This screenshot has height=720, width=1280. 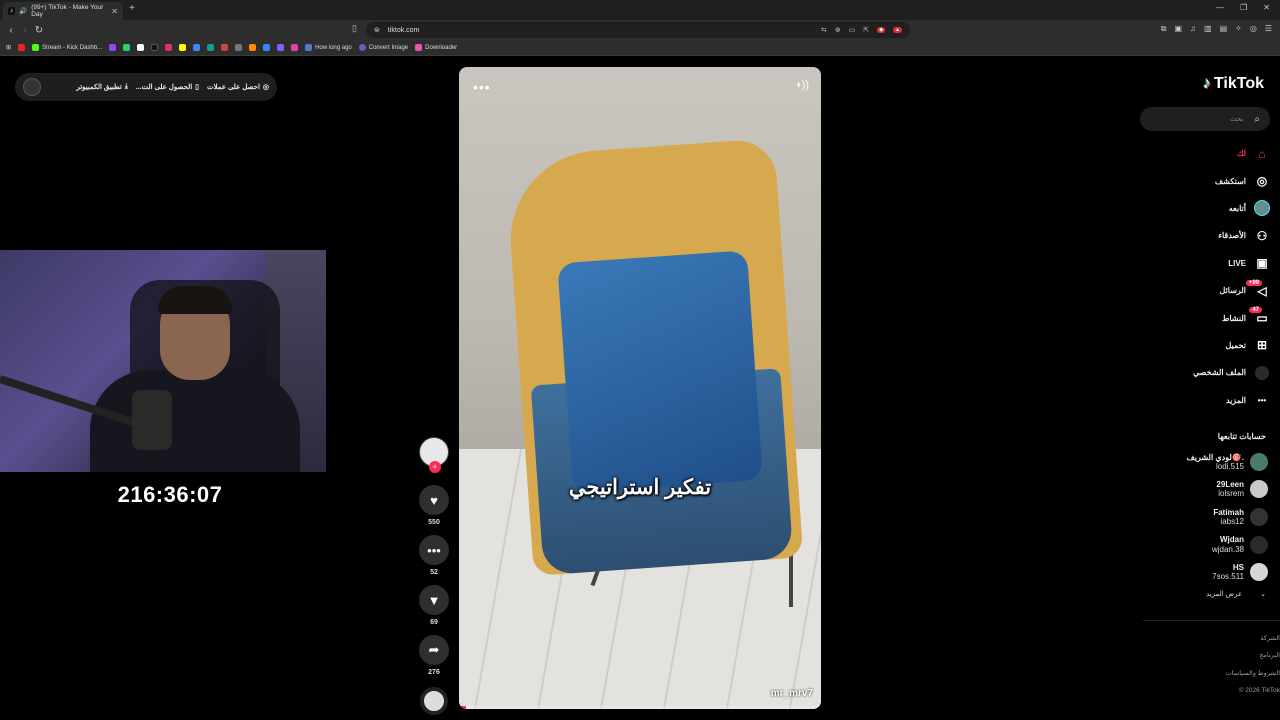 I want to click on creator-avatar: +, so click(x=434, y=455).